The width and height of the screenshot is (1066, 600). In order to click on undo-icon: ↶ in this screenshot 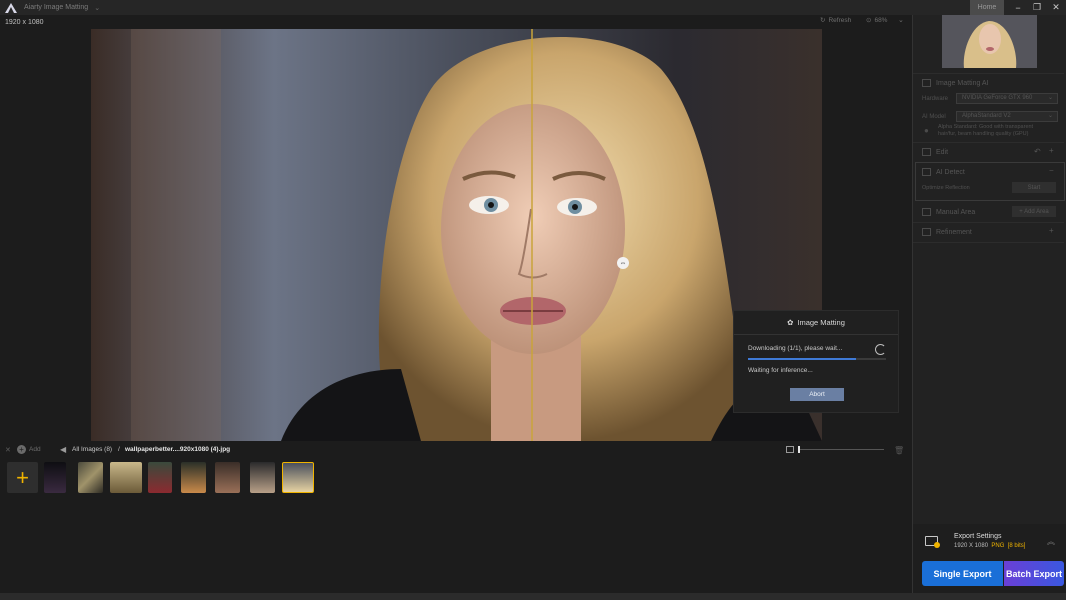, I will do `click(1037, 151)`.